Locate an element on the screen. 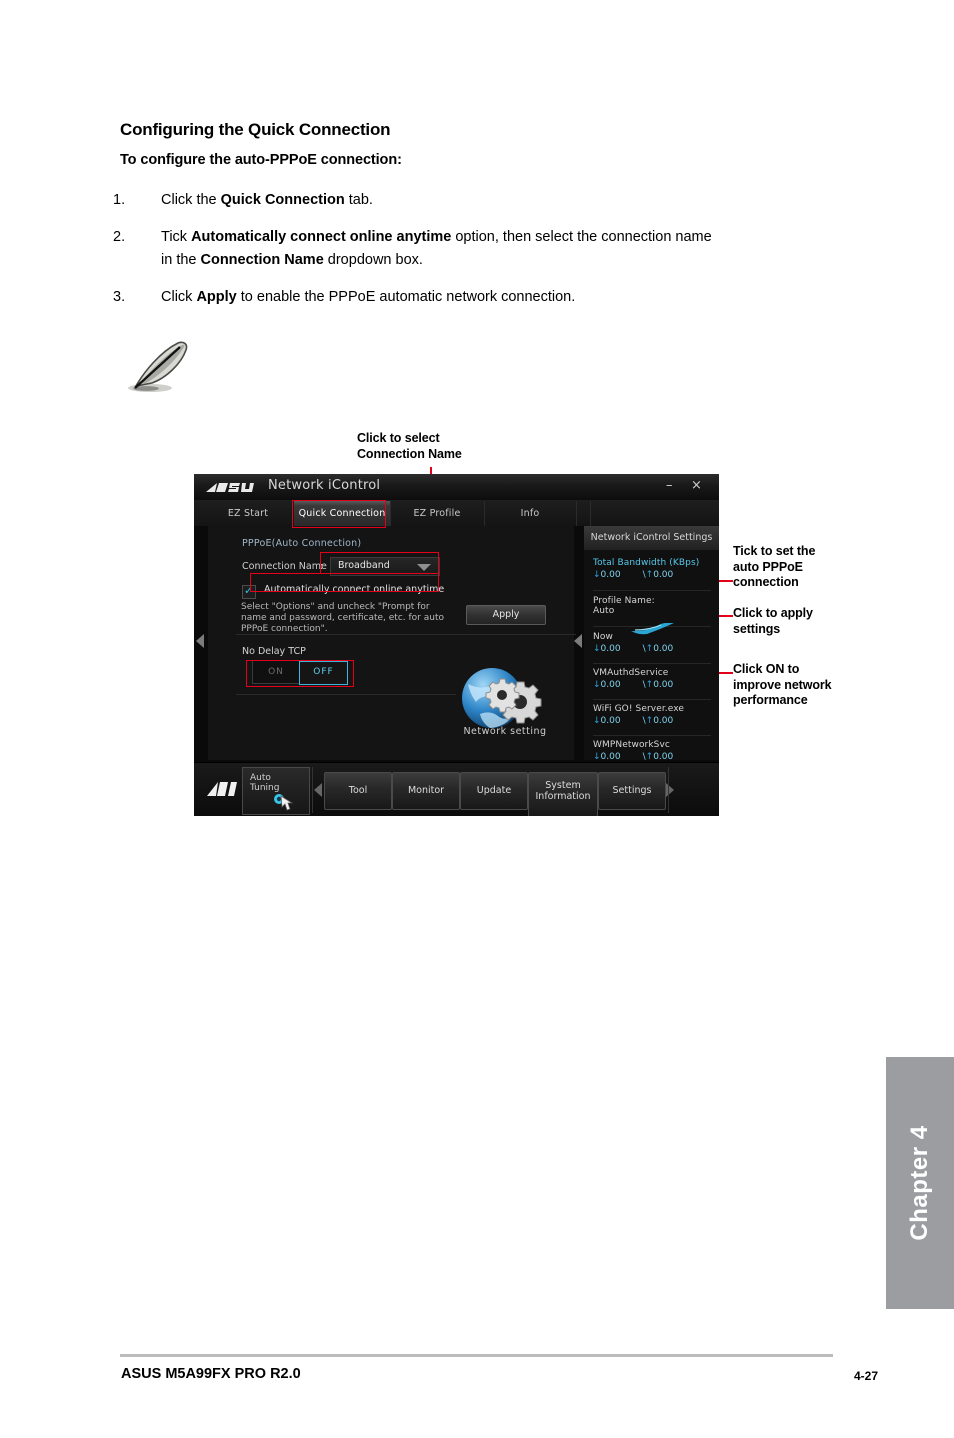 This screenshot has height=1438, width=954. settings-pane-header: Network iControl Settings is located at coordinates (651, 538).